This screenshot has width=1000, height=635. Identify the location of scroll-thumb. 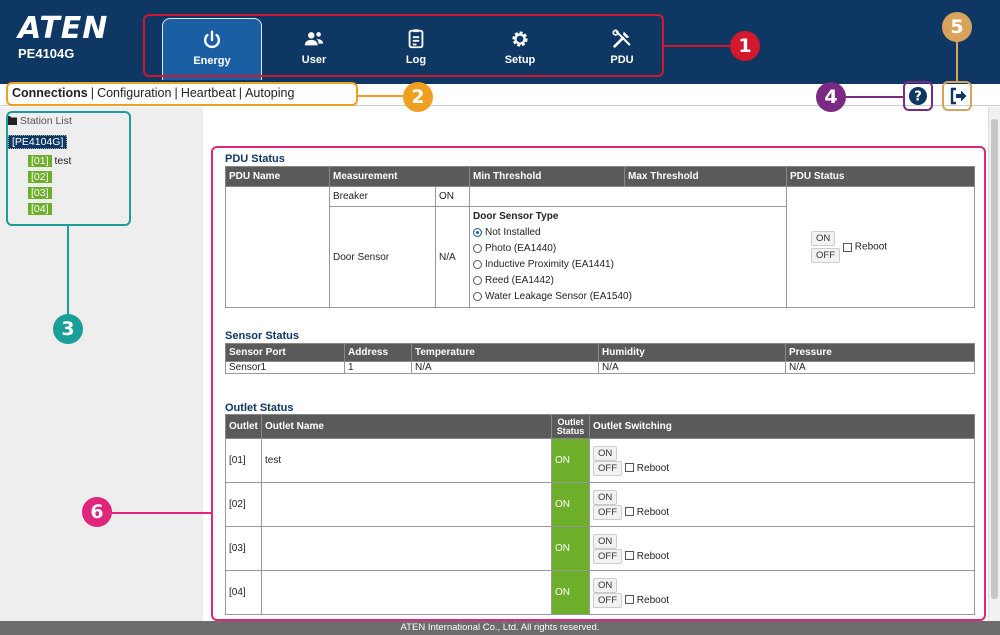
(994, 359).